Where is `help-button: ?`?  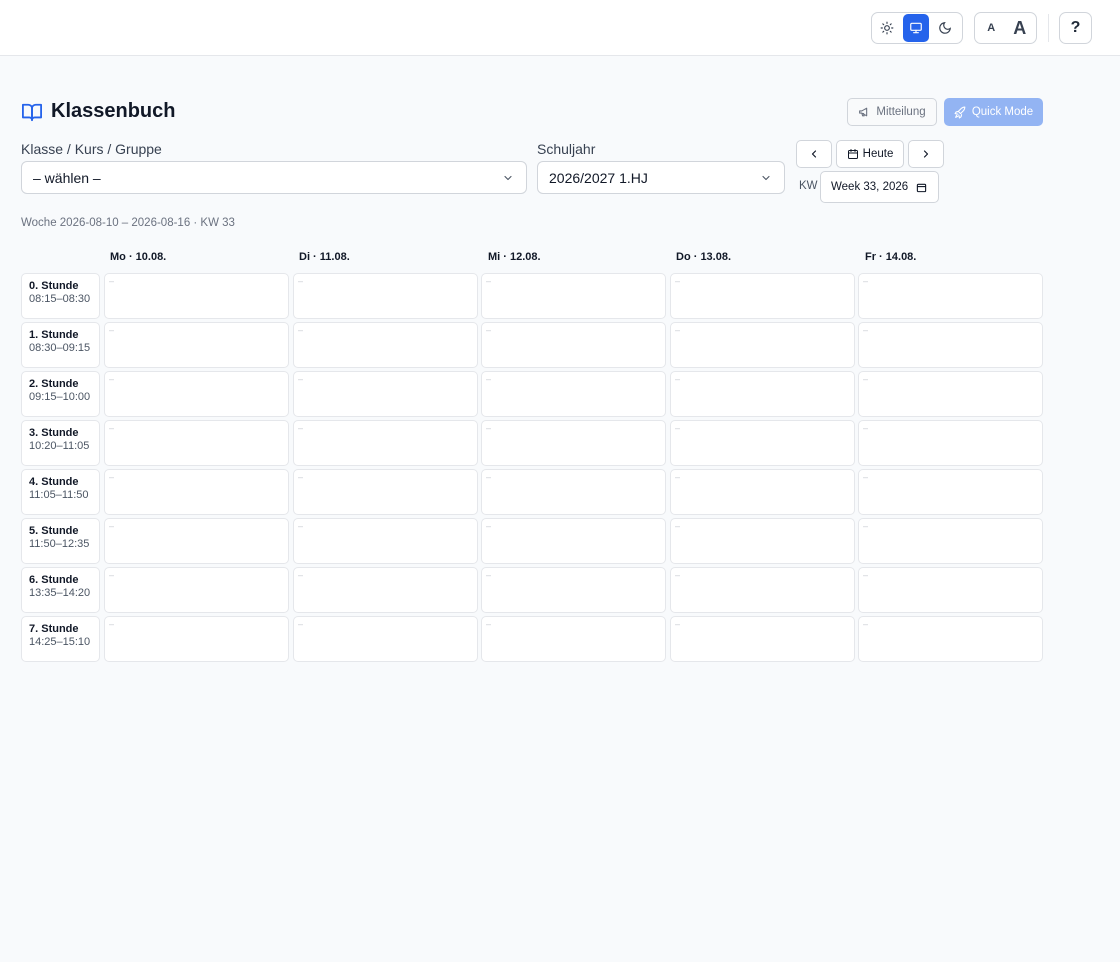
help-button: ? is located at coordinates (1075, 28).